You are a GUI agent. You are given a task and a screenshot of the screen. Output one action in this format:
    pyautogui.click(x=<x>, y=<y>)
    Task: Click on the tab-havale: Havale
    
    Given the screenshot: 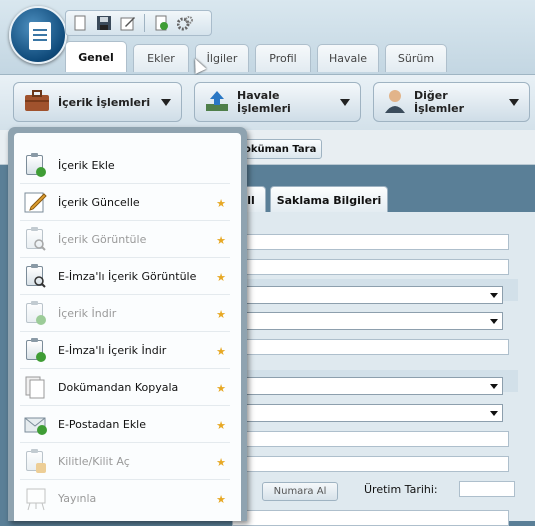 What is the action you would take?
    pyautogui.click(x=348, y=58)
    